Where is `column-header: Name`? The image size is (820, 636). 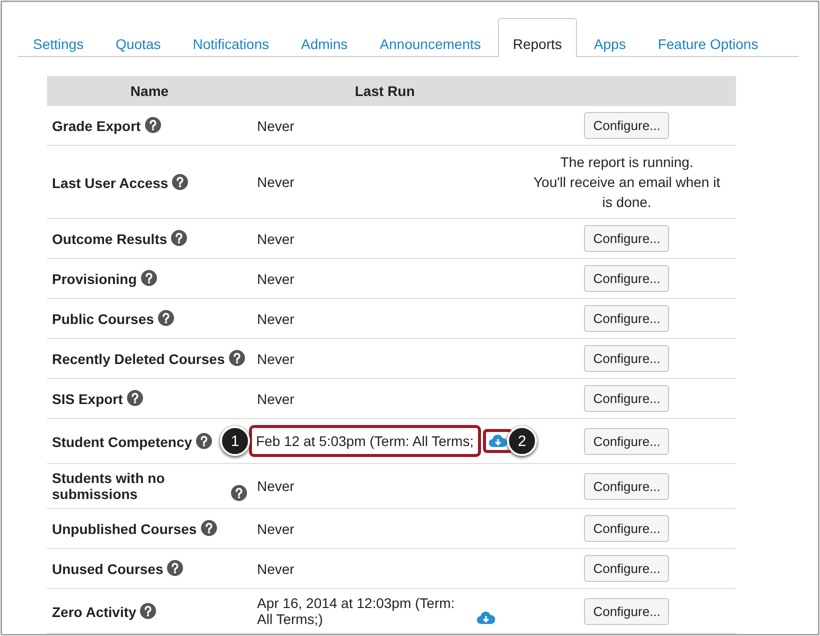
column-header: Name is located at coordinates (149, 91).